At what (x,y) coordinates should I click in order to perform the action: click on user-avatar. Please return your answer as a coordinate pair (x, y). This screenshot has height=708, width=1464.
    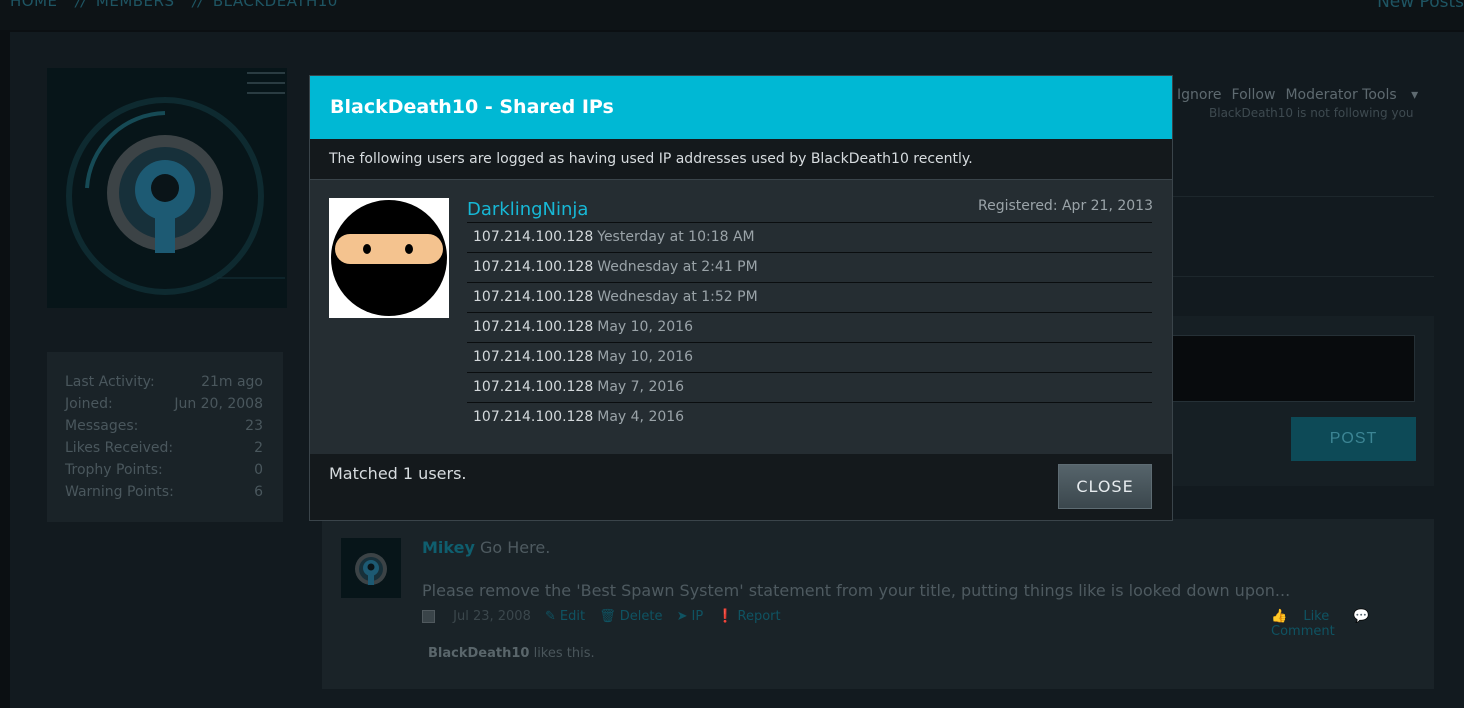
    Looking at the image, I should click on (389, 258).